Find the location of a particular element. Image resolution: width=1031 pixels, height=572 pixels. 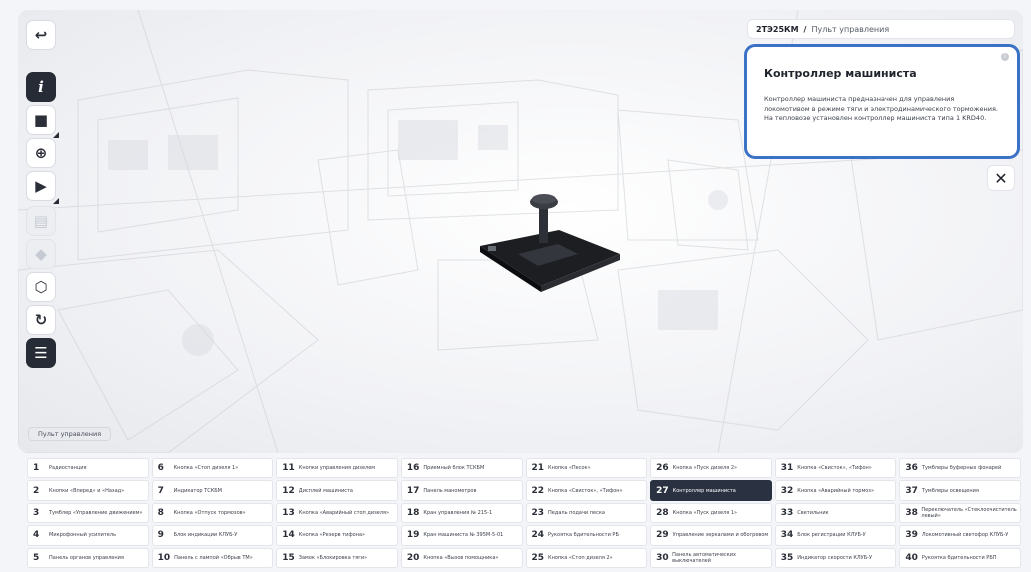

component-item: 20 Кнопка «Вызов помощника» is located at coordinates (461, 557).